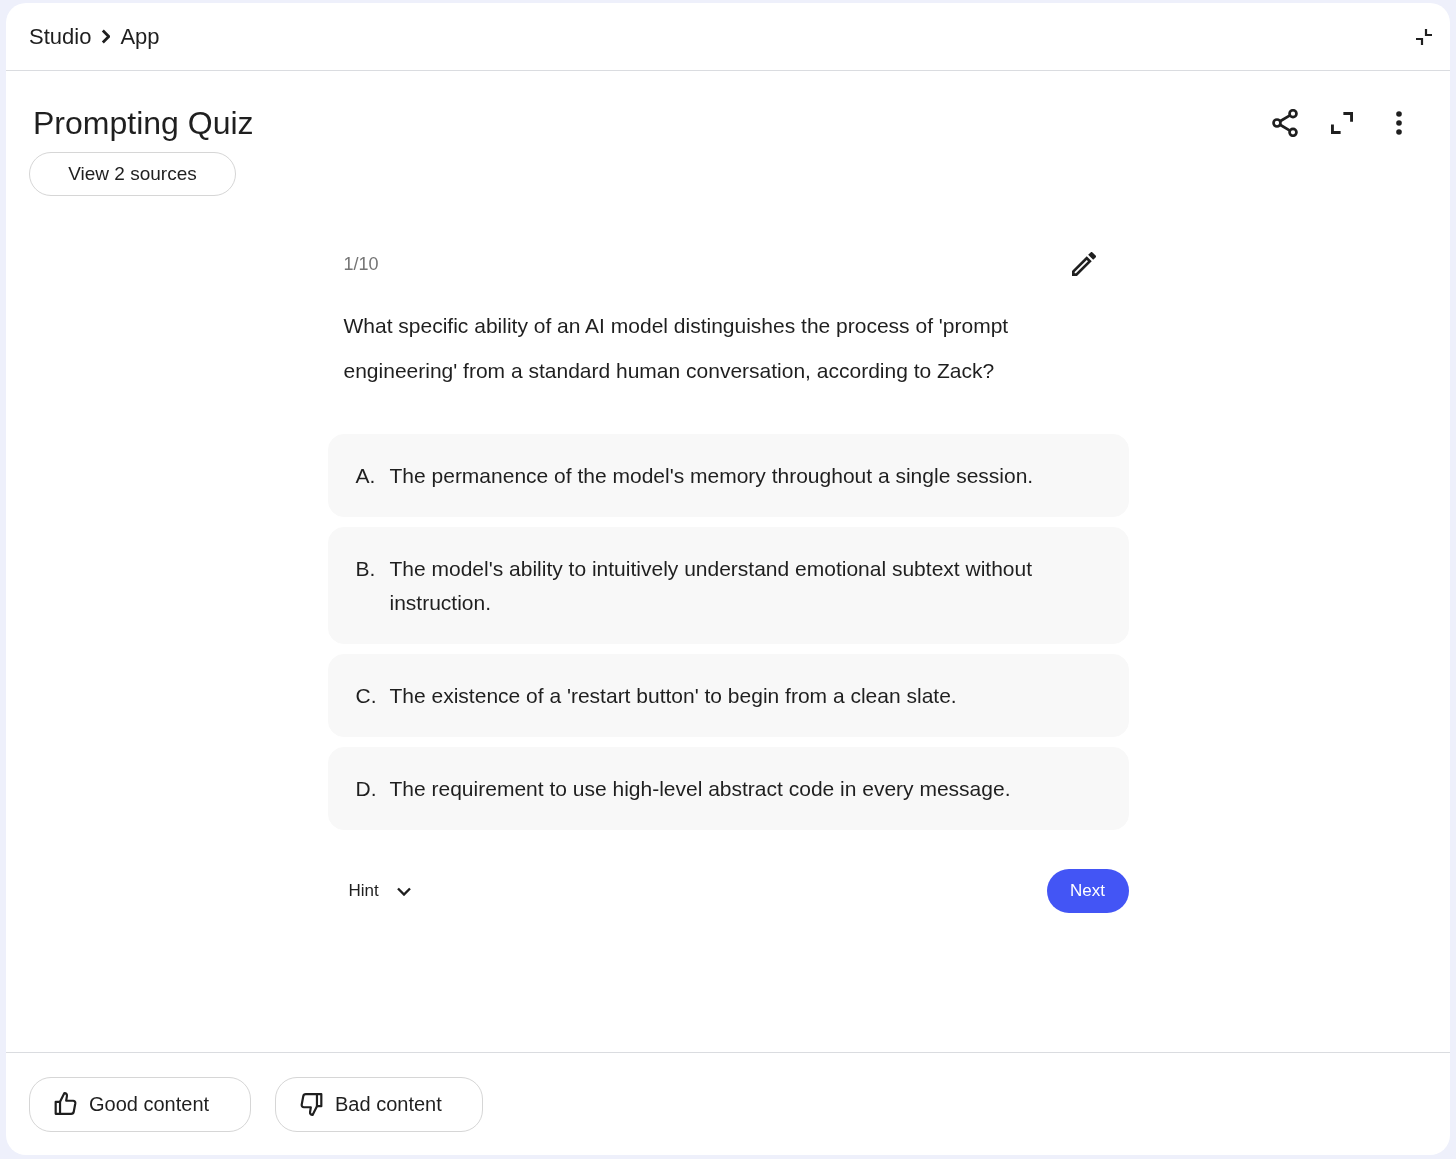 This screenshot has width=1456, height=1159. I want to click on option-letter: C., so click(366, 695).